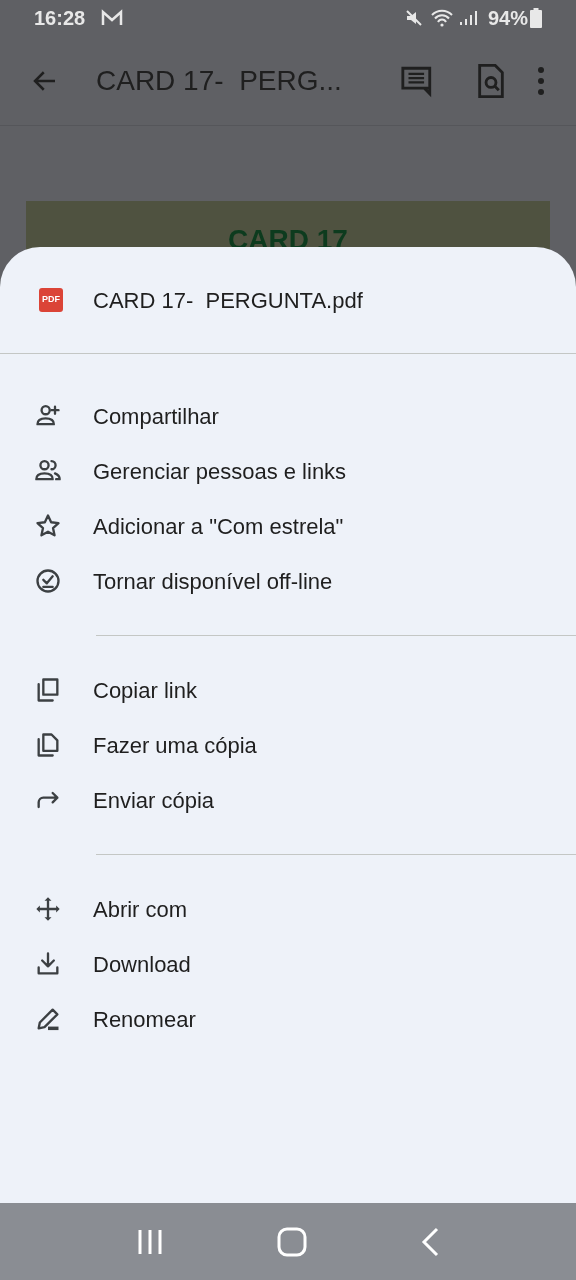 The height and width of the screenshot is (1280, 576). Describe the element at coordinates (292, 1241) in the screenshot. I see `home-icon` at that location.